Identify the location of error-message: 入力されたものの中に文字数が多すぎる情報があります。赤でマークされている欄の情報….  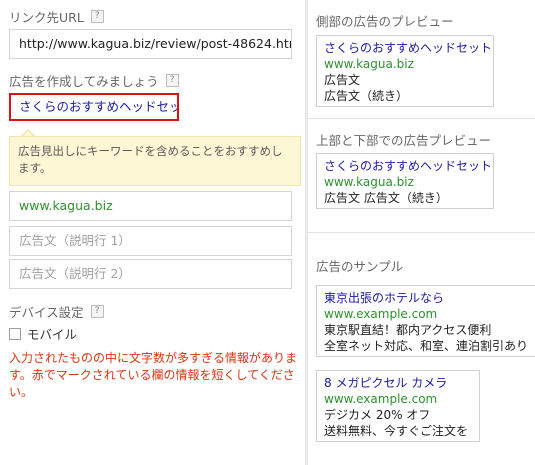
(153, 375).